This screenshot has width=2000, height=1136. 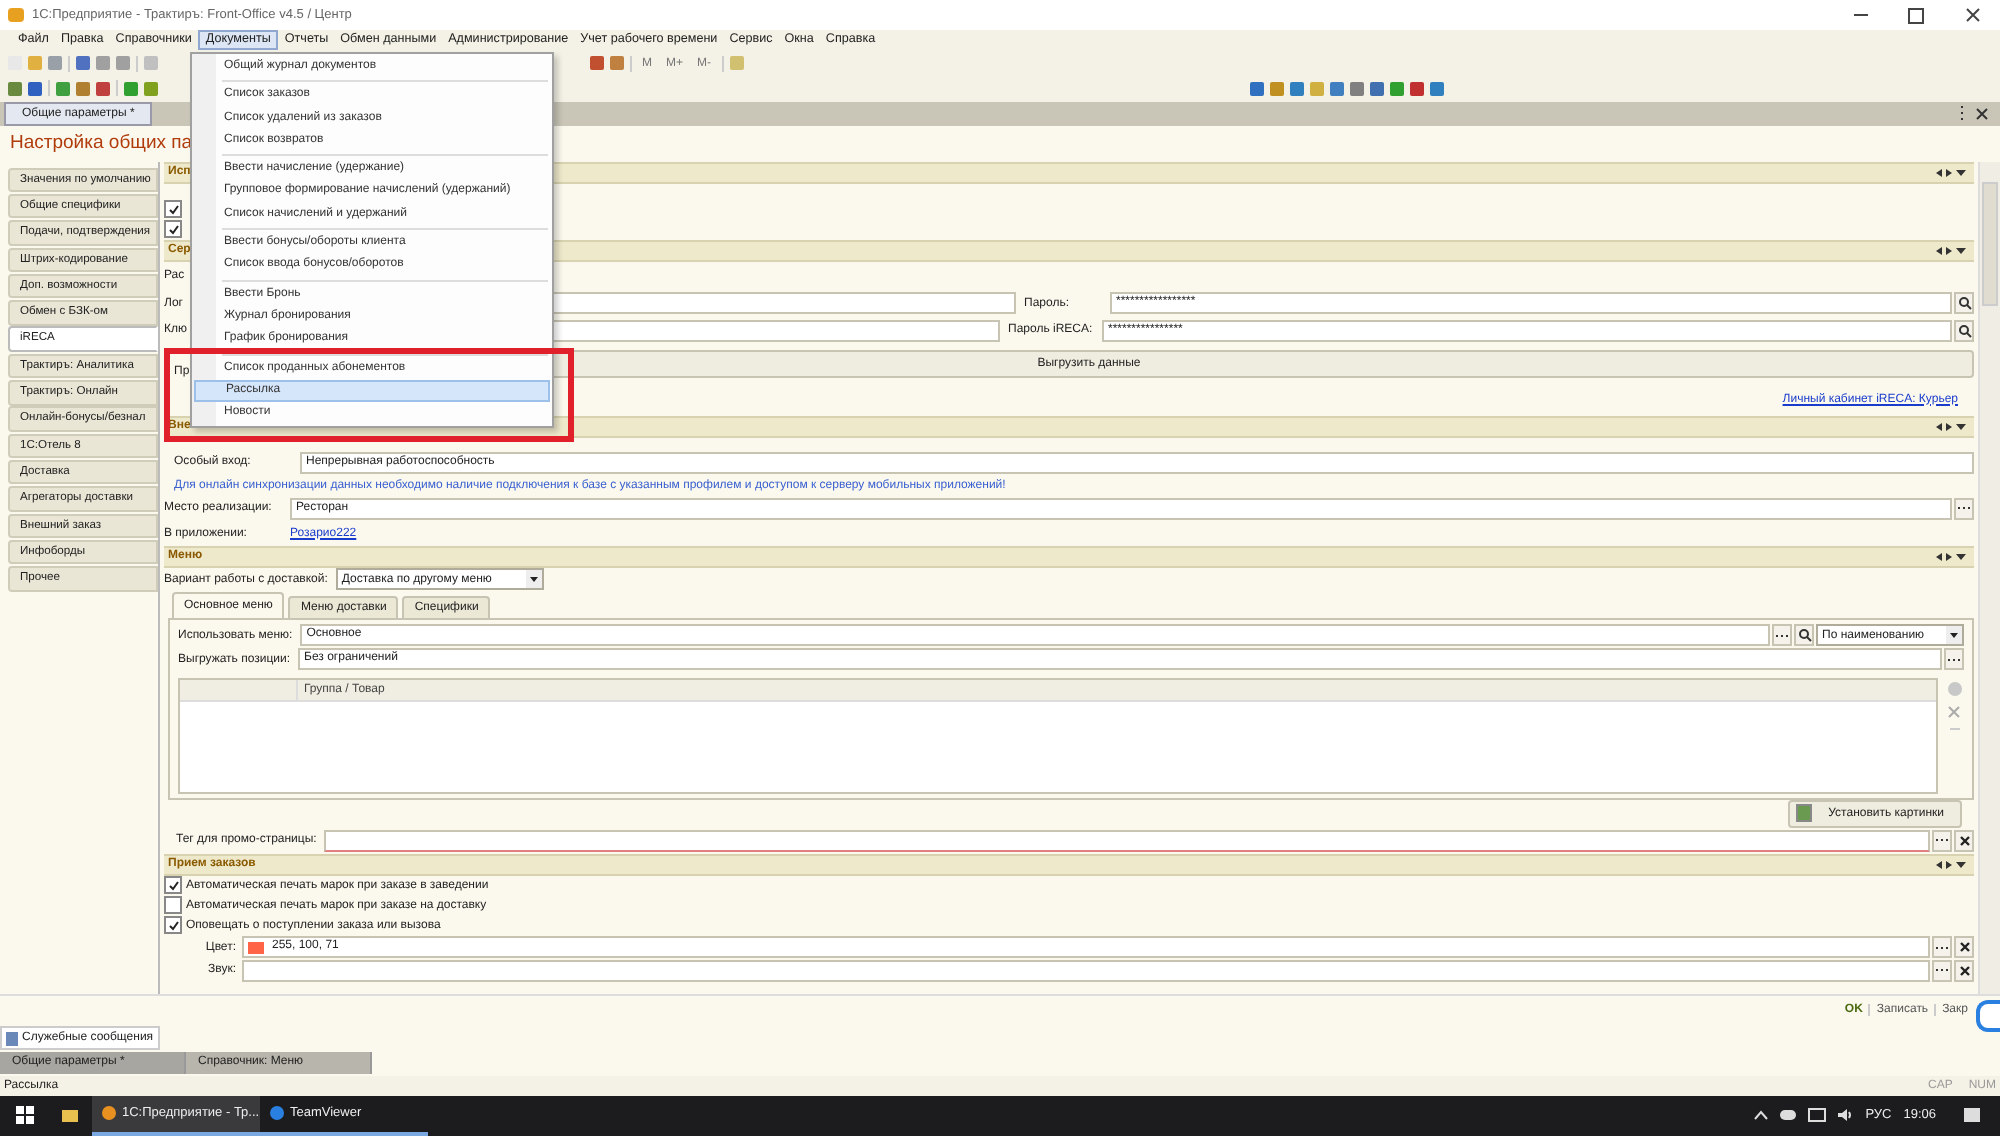 I want to click on remote-widget-icon, so click(x=1988, y=1016).